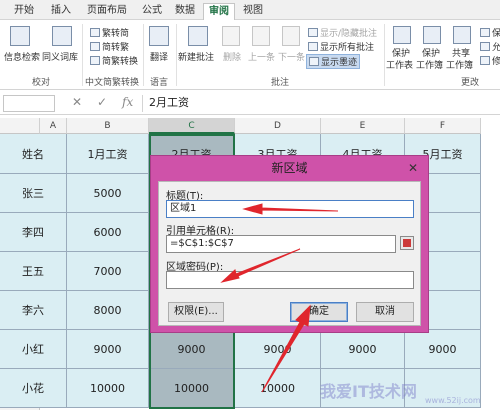 This screenshot has height=410, width=500. What do you see at coordinates (152, 11) in the screenshot?
I see `tab-formulas: 公式` at bounding box center [152, 11].